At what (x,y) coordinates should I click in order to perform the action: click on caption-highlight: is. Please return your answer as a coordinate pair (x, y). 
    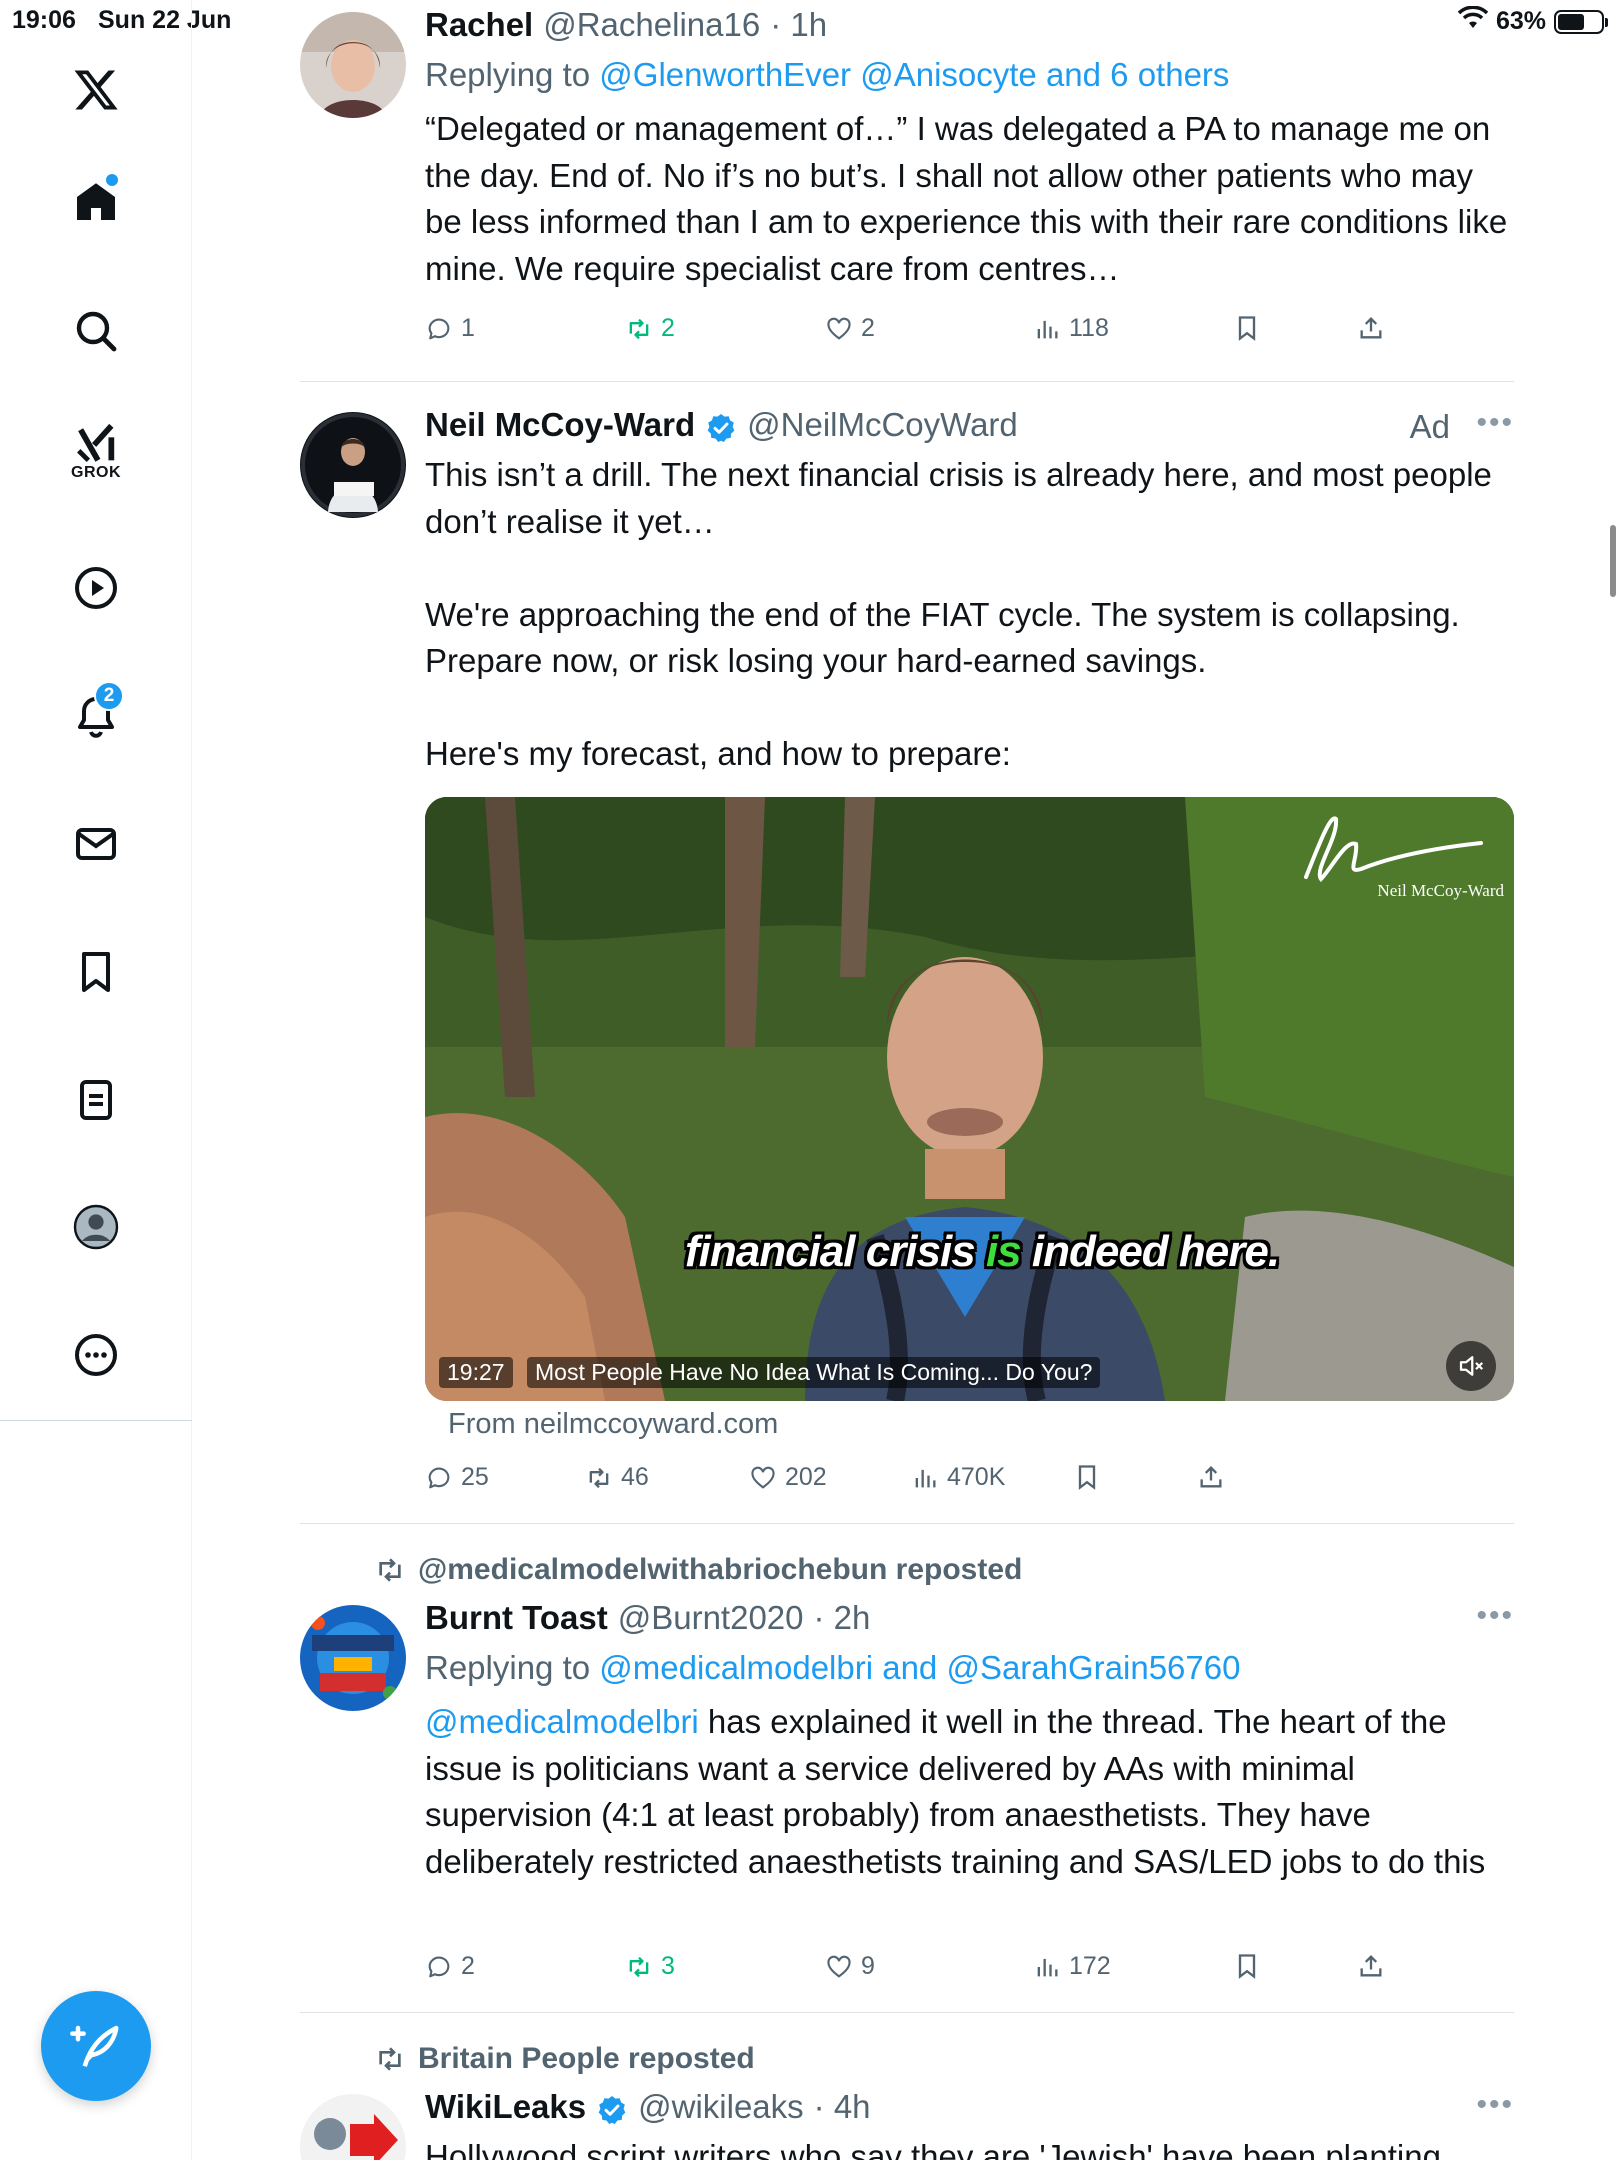
    Looking at the image, I should click on (1003, 1251).